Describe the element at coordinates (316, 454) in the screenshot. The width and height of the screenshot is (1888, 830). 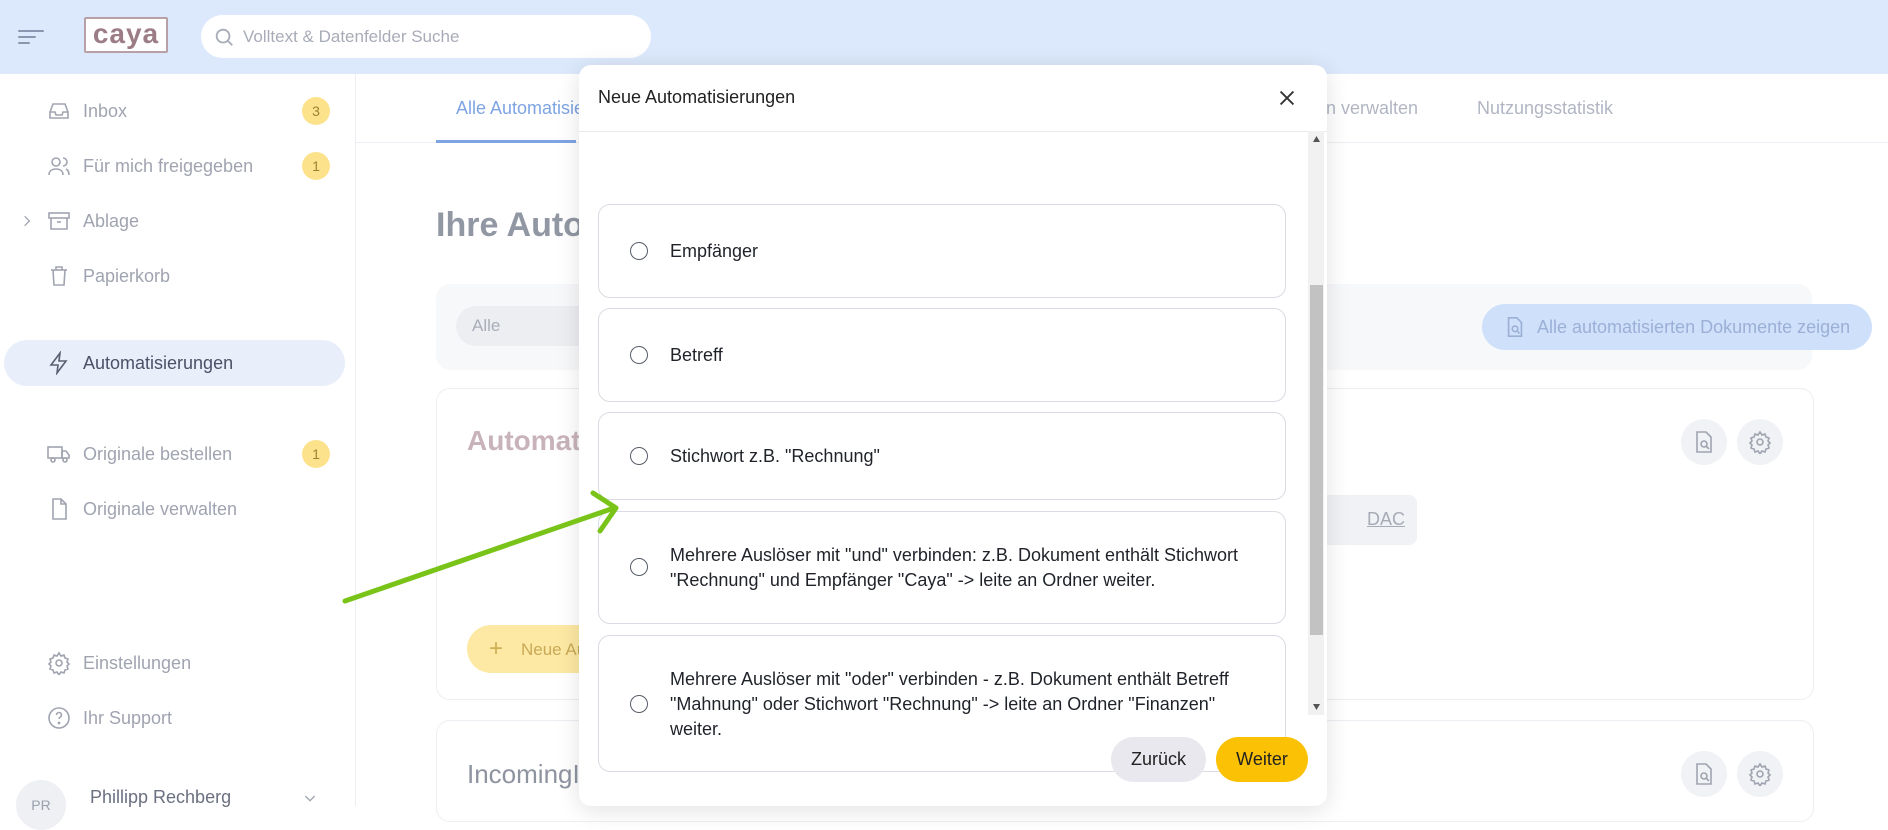
I see `order-count-badge: 1` at that location.